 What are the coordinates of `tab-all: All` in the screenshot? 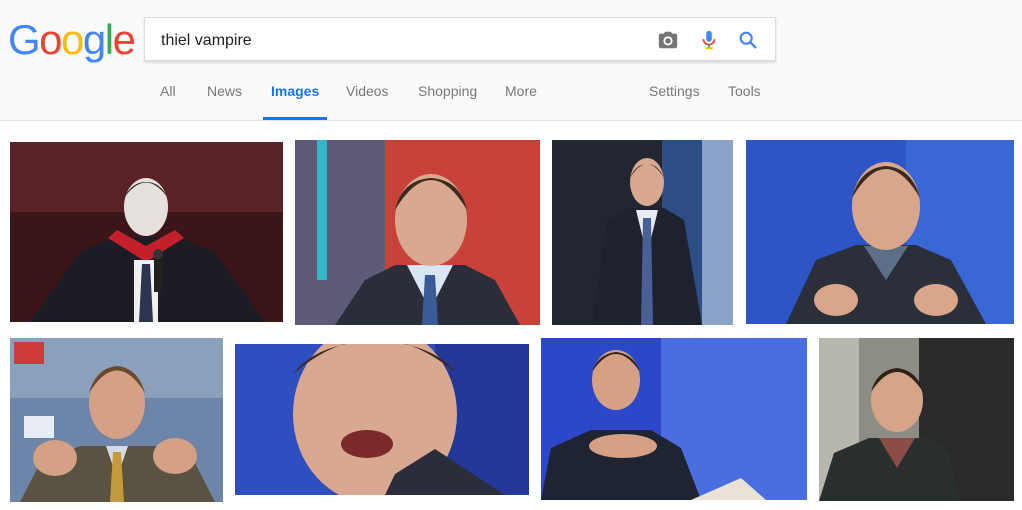 It's located at (168, 101).